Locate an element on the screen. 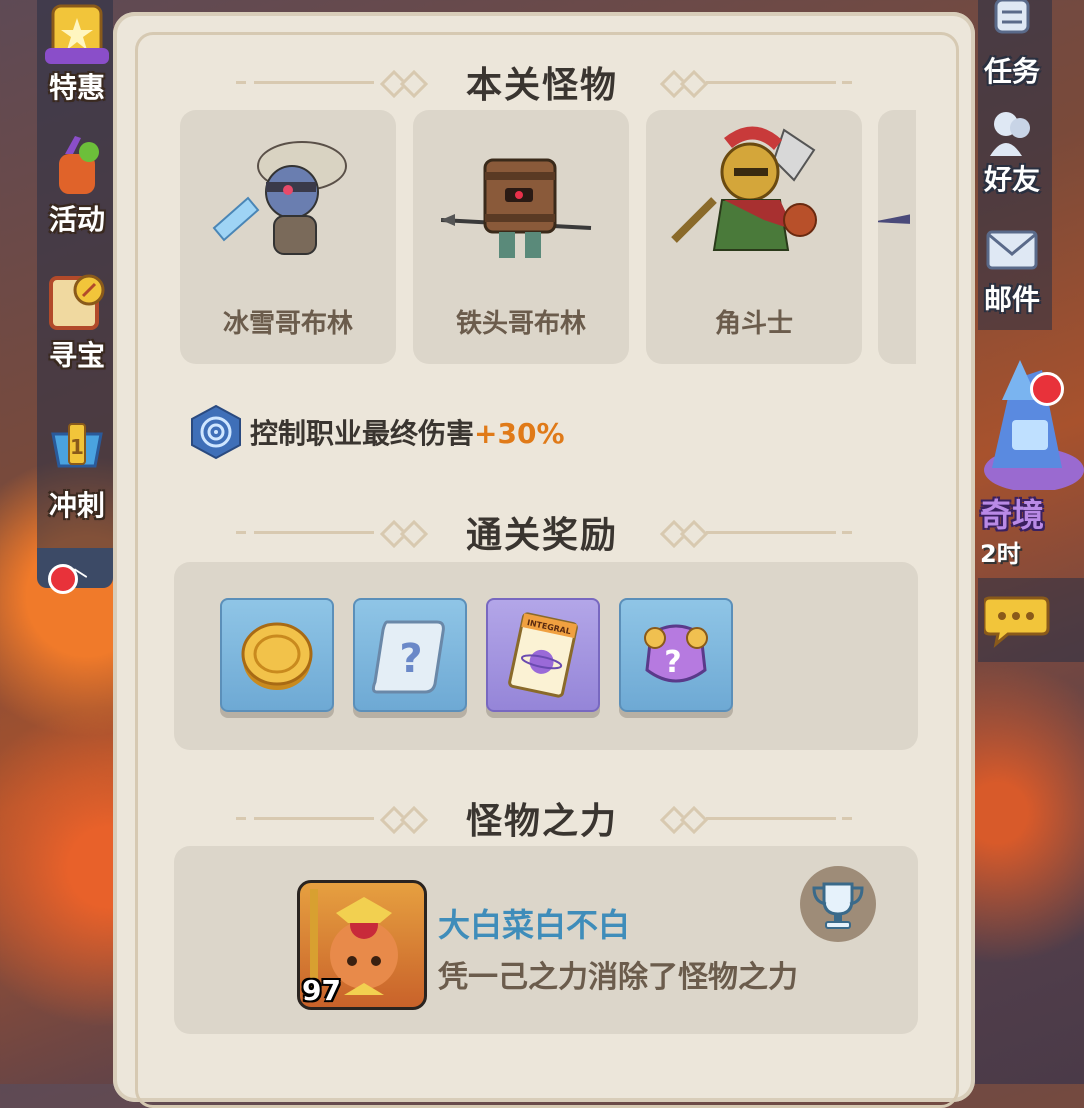 This screenshot has width=1084, height=1108. section-header-power: 怪物之力 is located at coordinates (542, 818).